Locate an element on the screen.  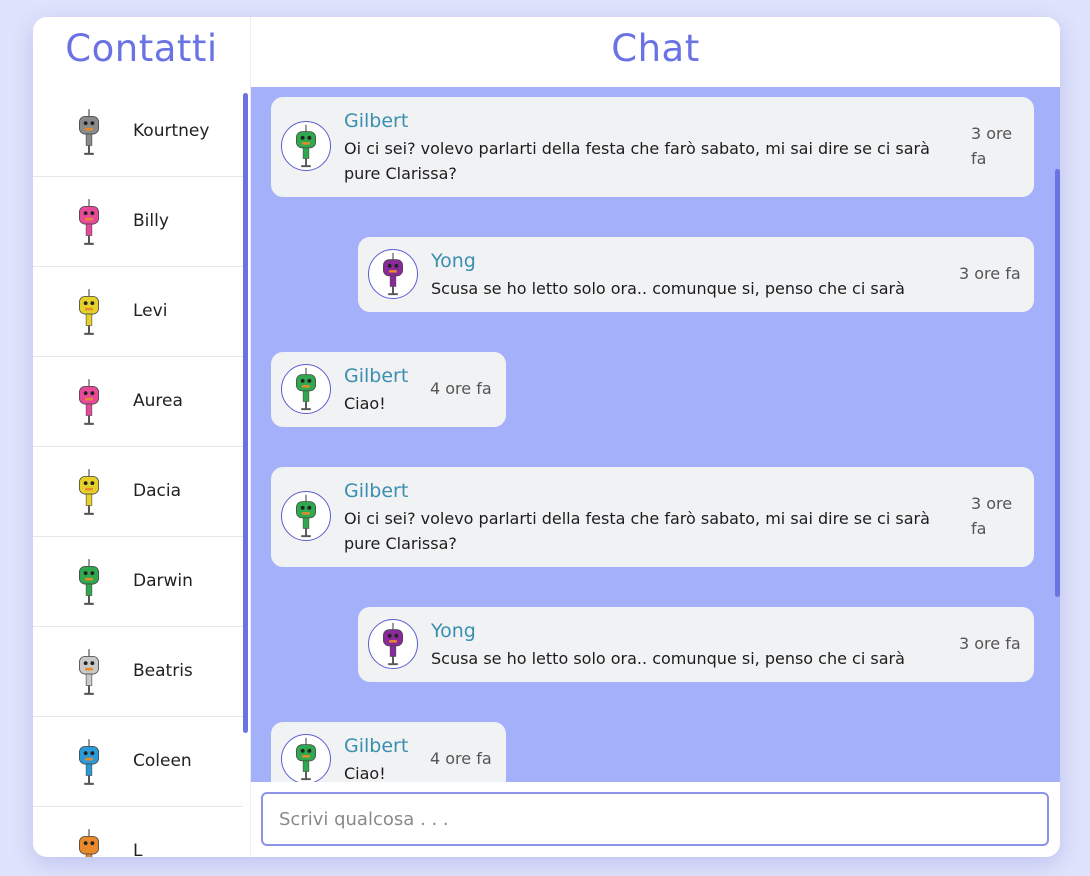
contact-item: Kourtney is located at coordinates (138, 132).